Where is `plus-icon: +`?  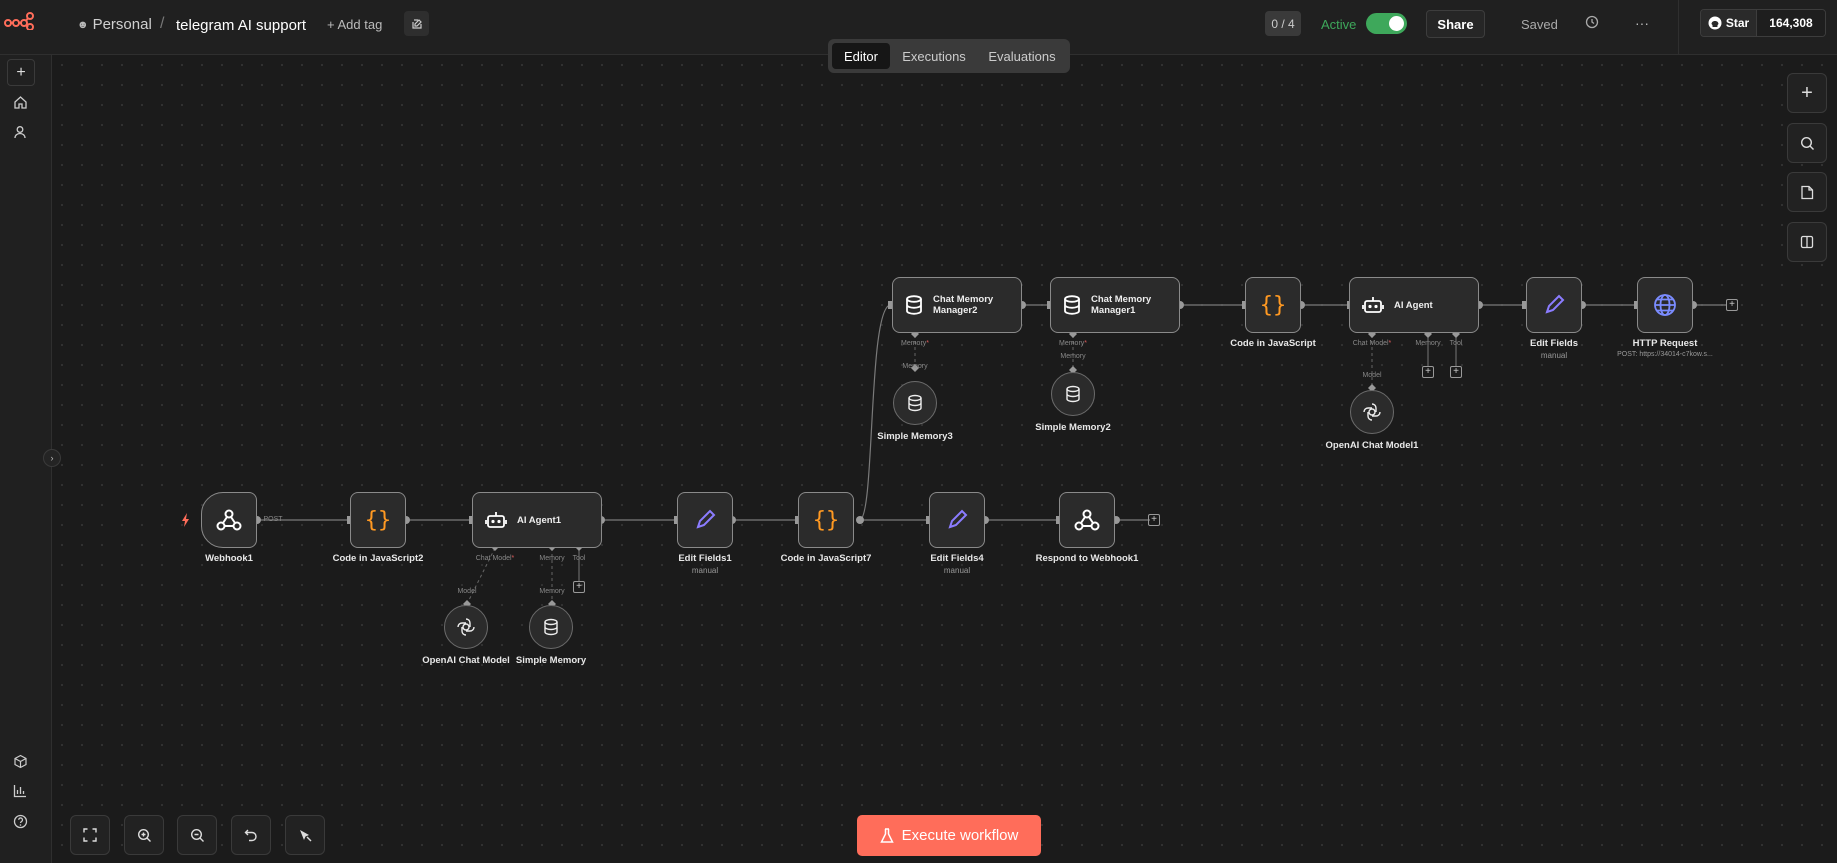
plus-icon: + is located at coordinates (1807, 92).